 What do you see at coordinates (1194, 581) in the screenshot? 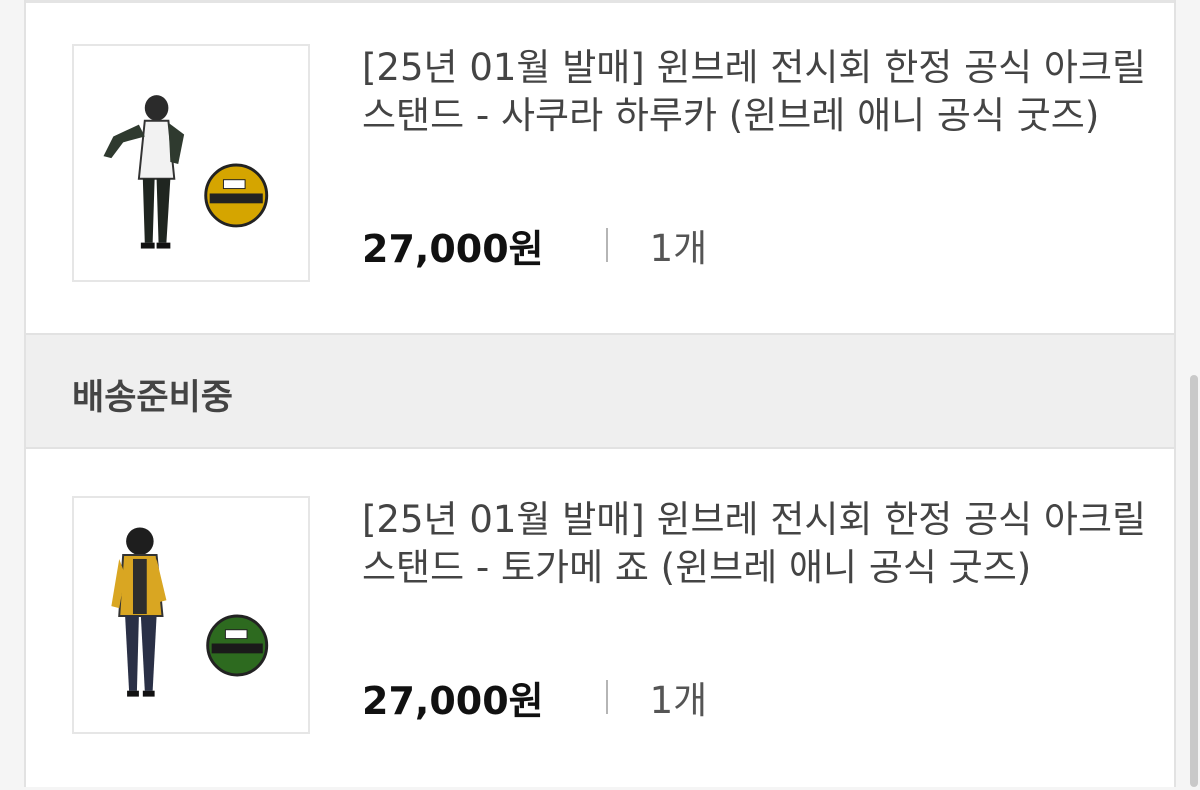
I see `scrollbar-thumb` at bounding box center [1194, 581].